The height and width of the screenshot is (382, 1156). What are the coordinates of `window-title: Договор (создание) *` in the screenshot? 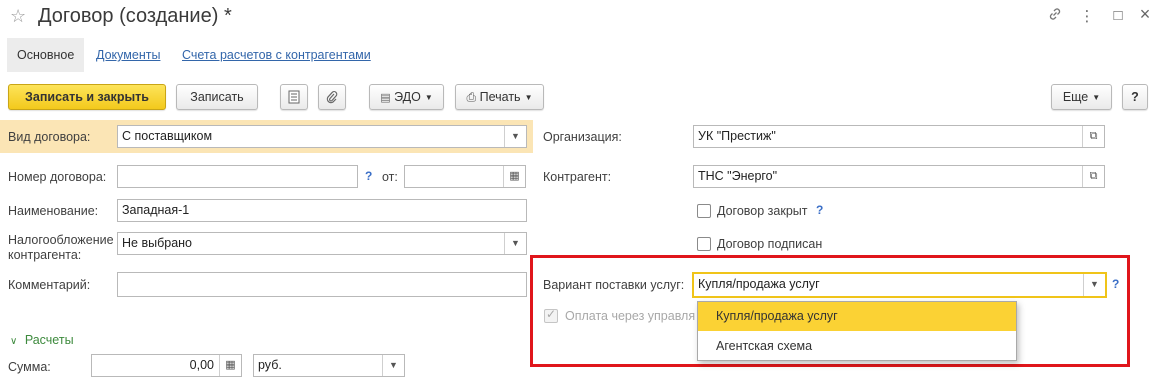 It's located at (135, 16).